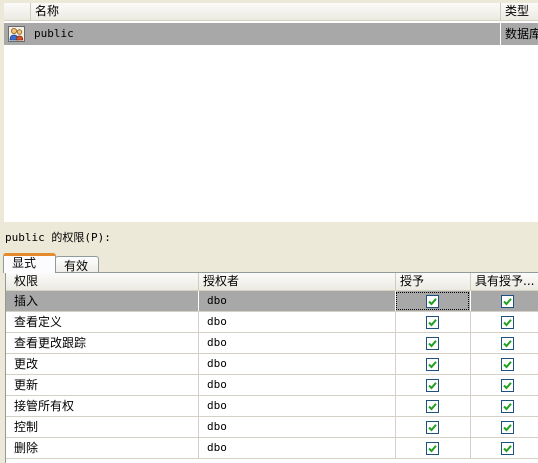 This screenshot has height=463, width=538. What do you see at coordinates (26, 448) in the screenshot?
I see `permission-name: 删除` at bounding box center [26, 448].